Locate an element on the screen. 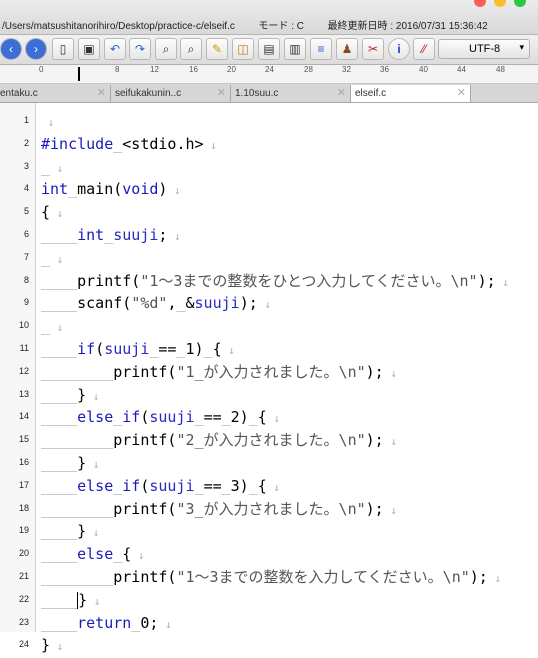 The width and height of the screenshot is (538, 658). line-number-gutter: 1 2 3 4 5 6 7 8 9 10 11 12 13 14 15 16 17 18 19 20 21 22 23 24 is located at coordinates (18, 376).